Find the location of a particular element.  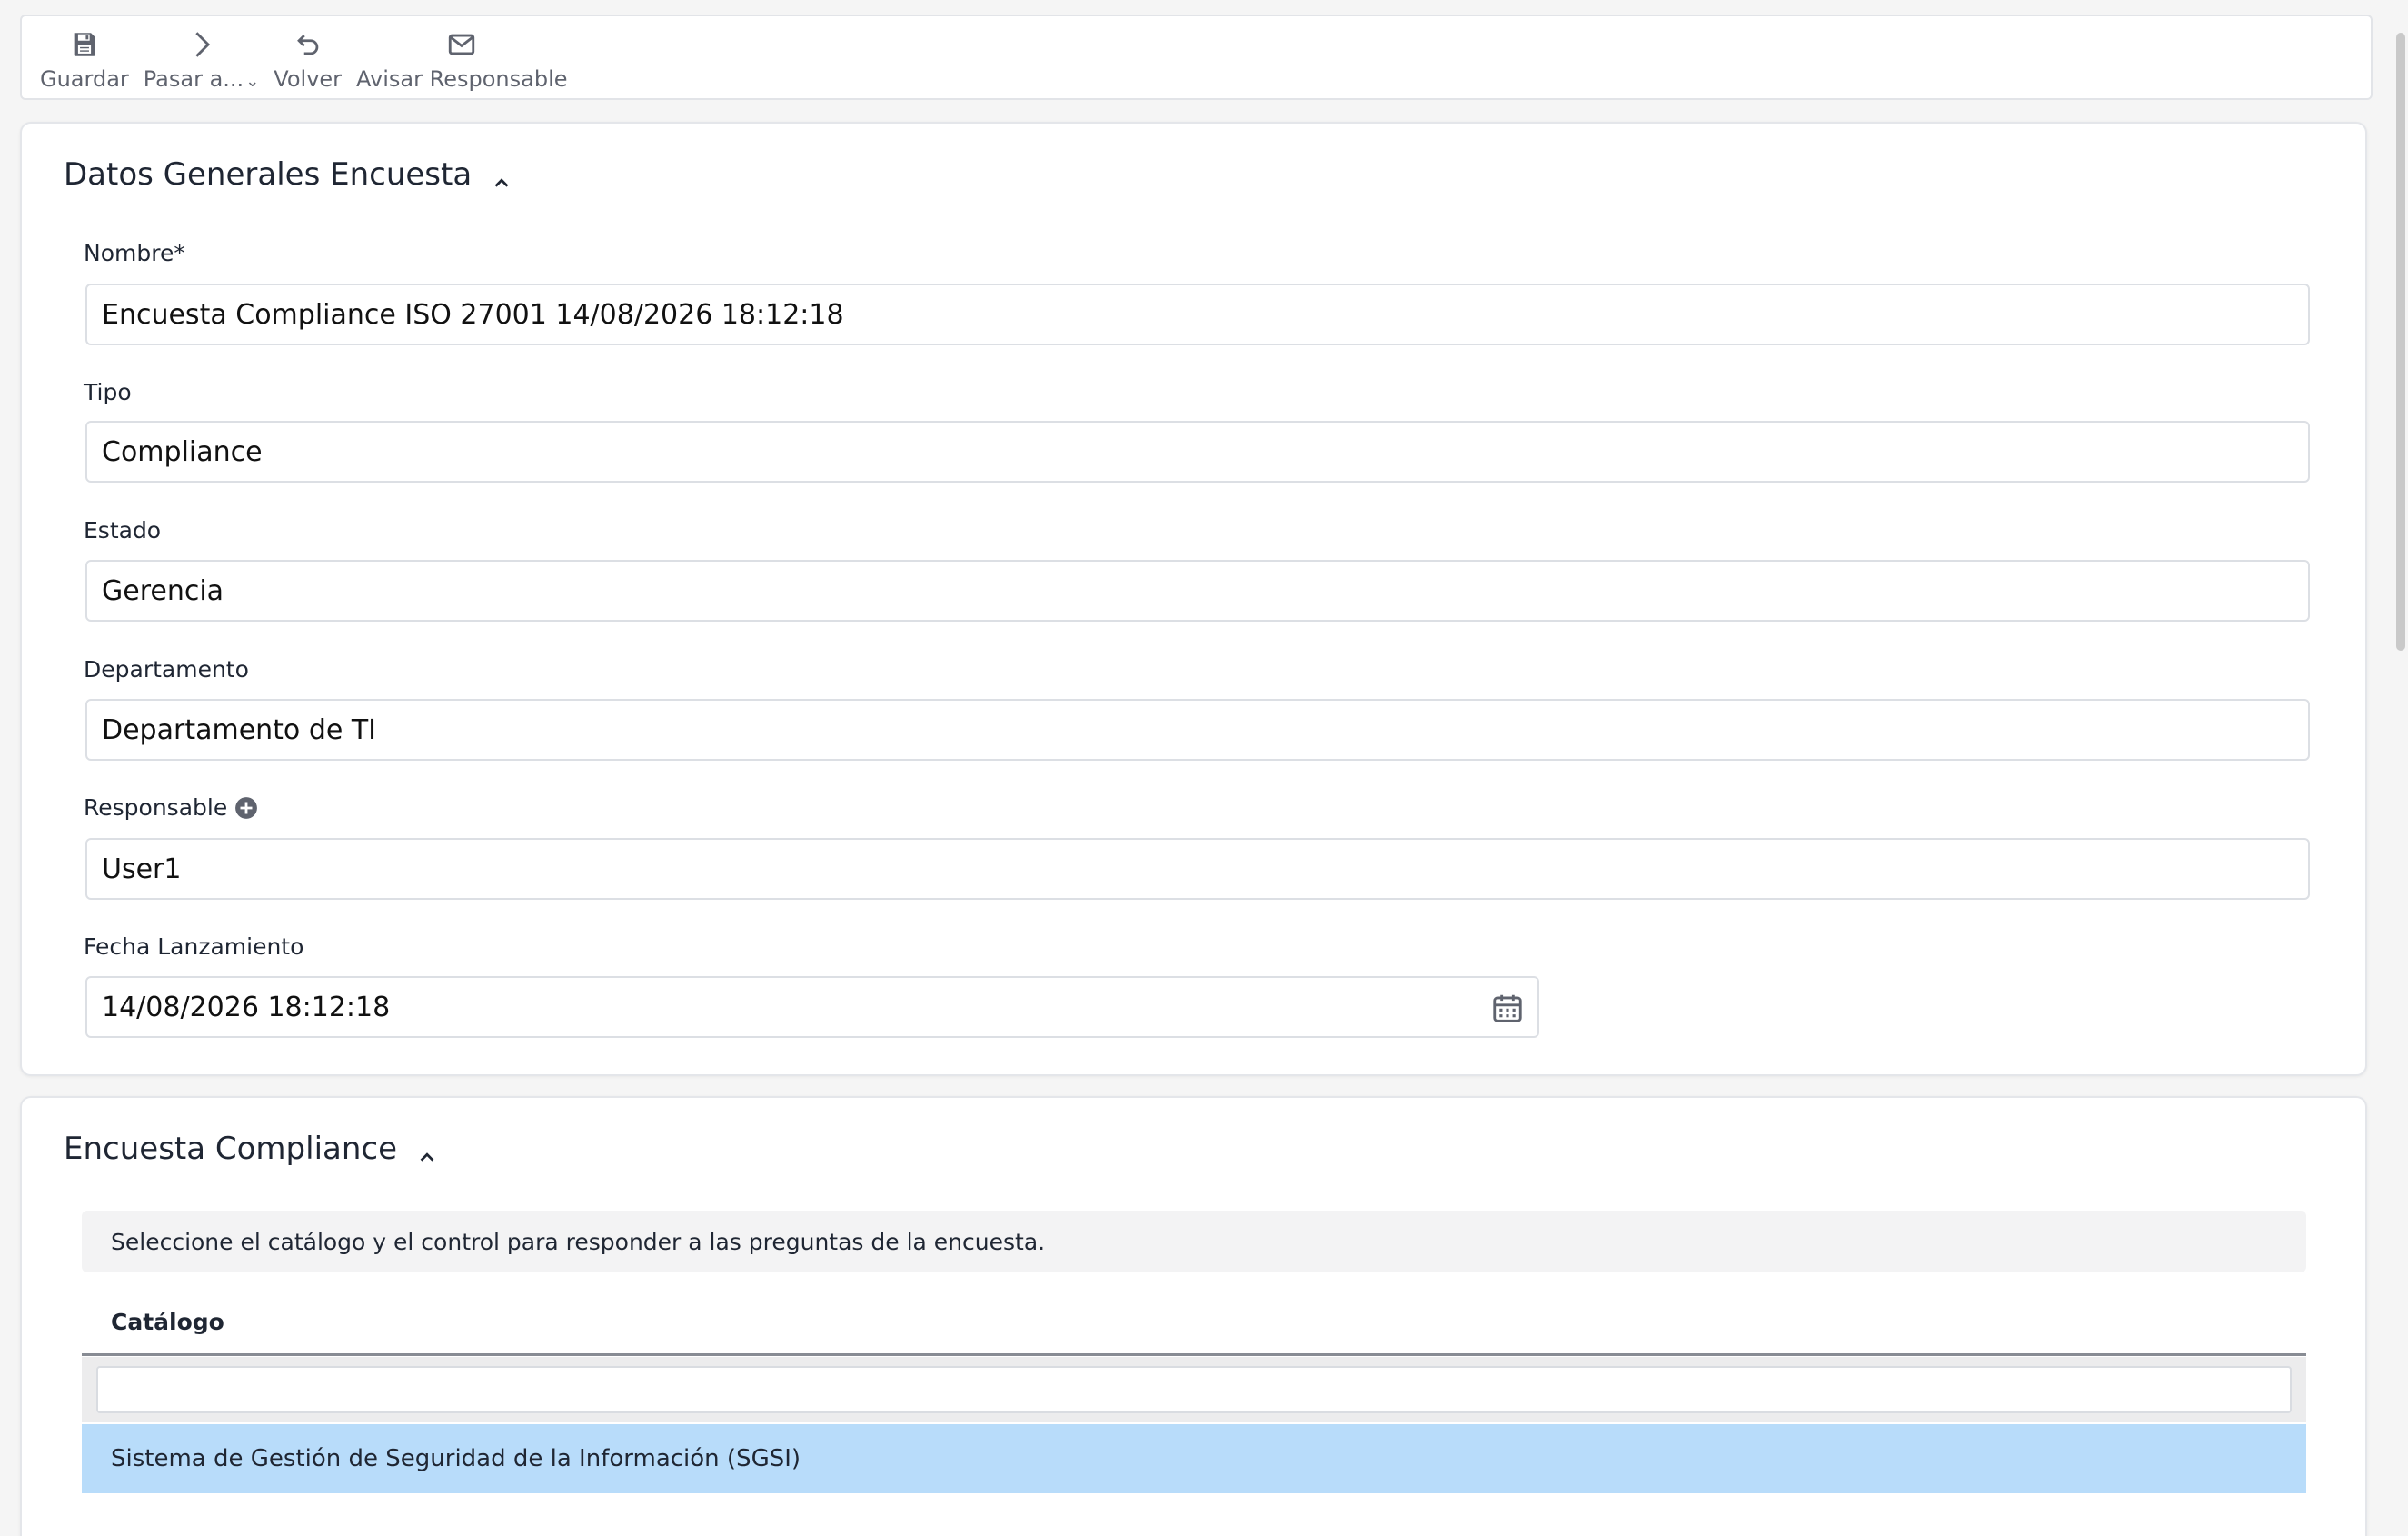

back-button: Volver is located at coordinates (308, 58).